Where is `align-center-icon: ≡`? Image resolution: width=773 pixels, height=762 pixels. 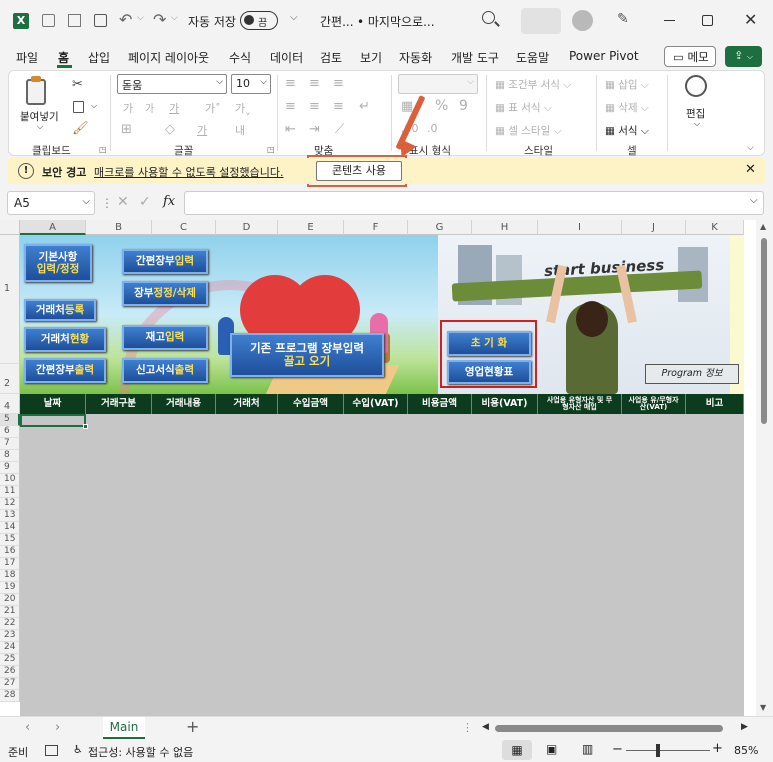
align-center-icon: ≡ is located at coordinates (314, 106).